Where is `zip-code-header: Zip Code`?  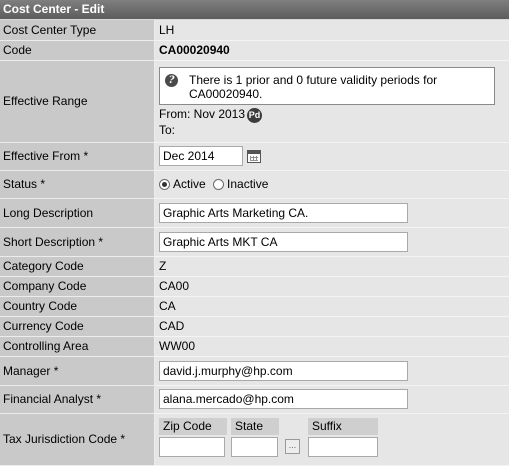
zip-code-header: Zip Code is located at coordinates (193, 426).